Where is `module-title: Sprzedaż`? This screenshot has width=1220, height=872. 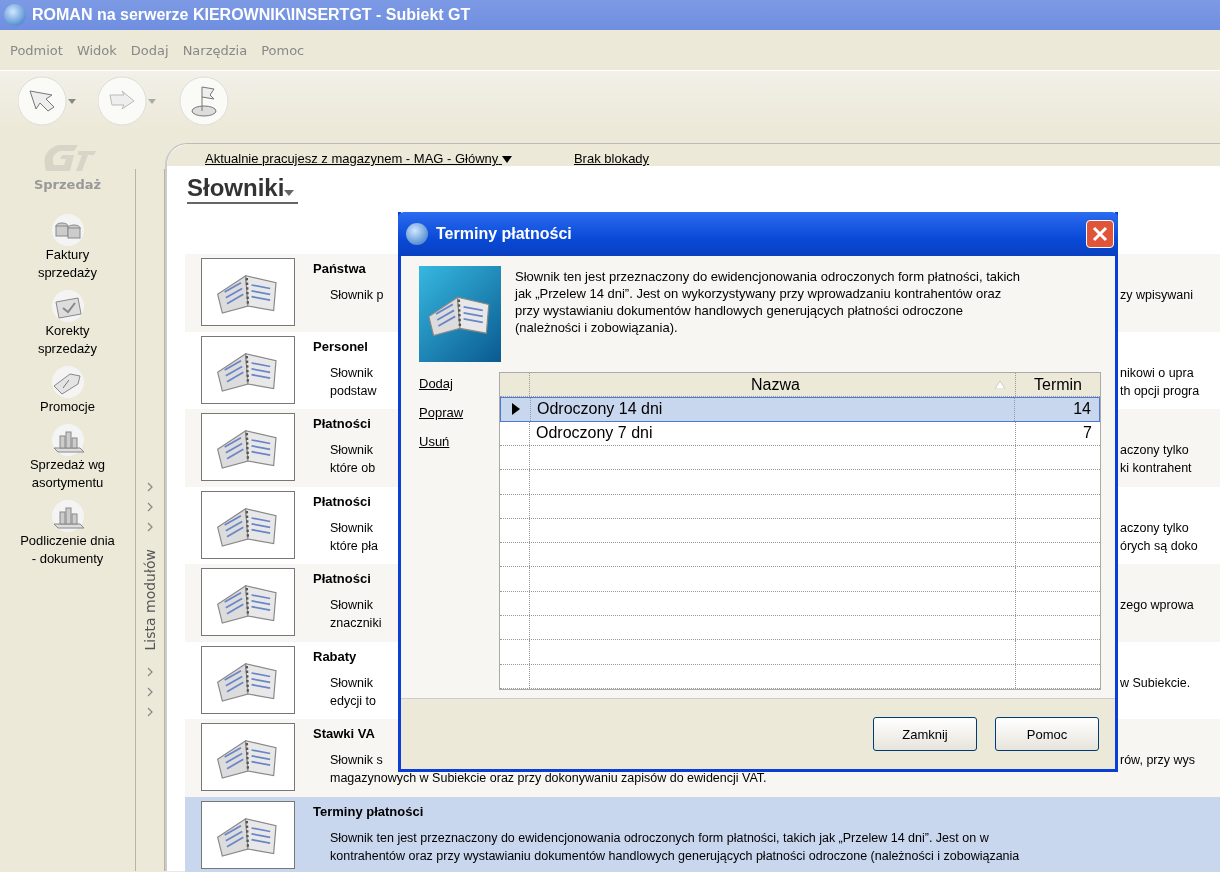
module-title: Sprzedaż is located at coordinates (67, 184).